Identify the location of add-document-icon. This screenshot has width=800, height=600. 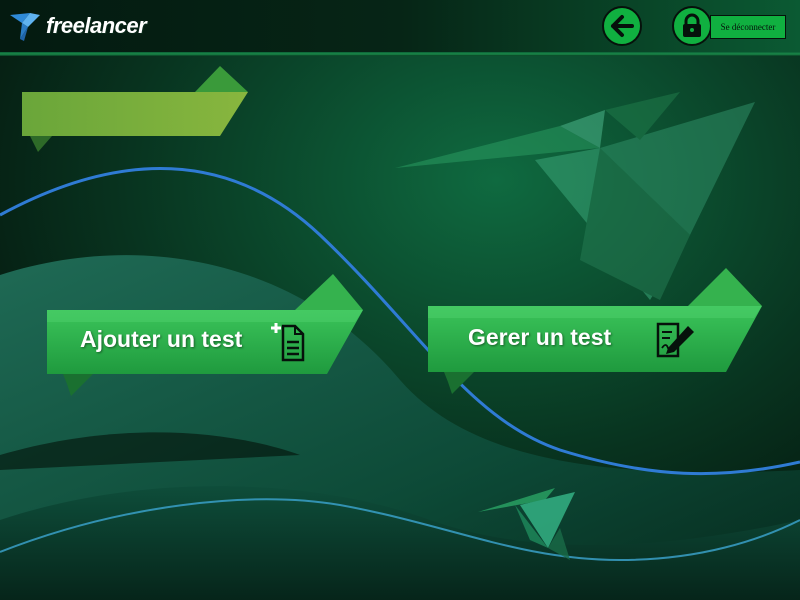
(288, 342).